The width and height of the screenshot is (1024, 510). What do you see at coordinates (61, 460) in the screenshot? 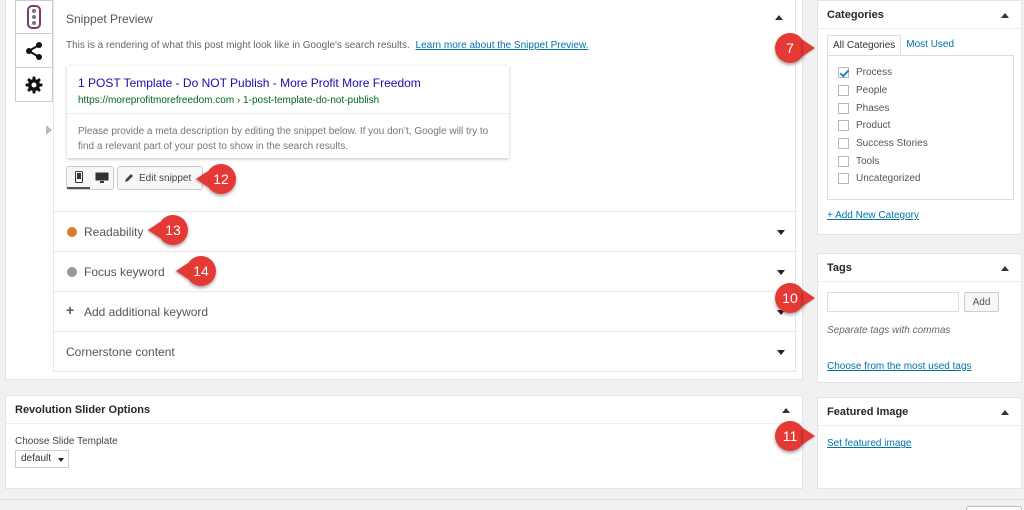
I see `dropdown-arrow-icon` at bounding box center [61, 460].